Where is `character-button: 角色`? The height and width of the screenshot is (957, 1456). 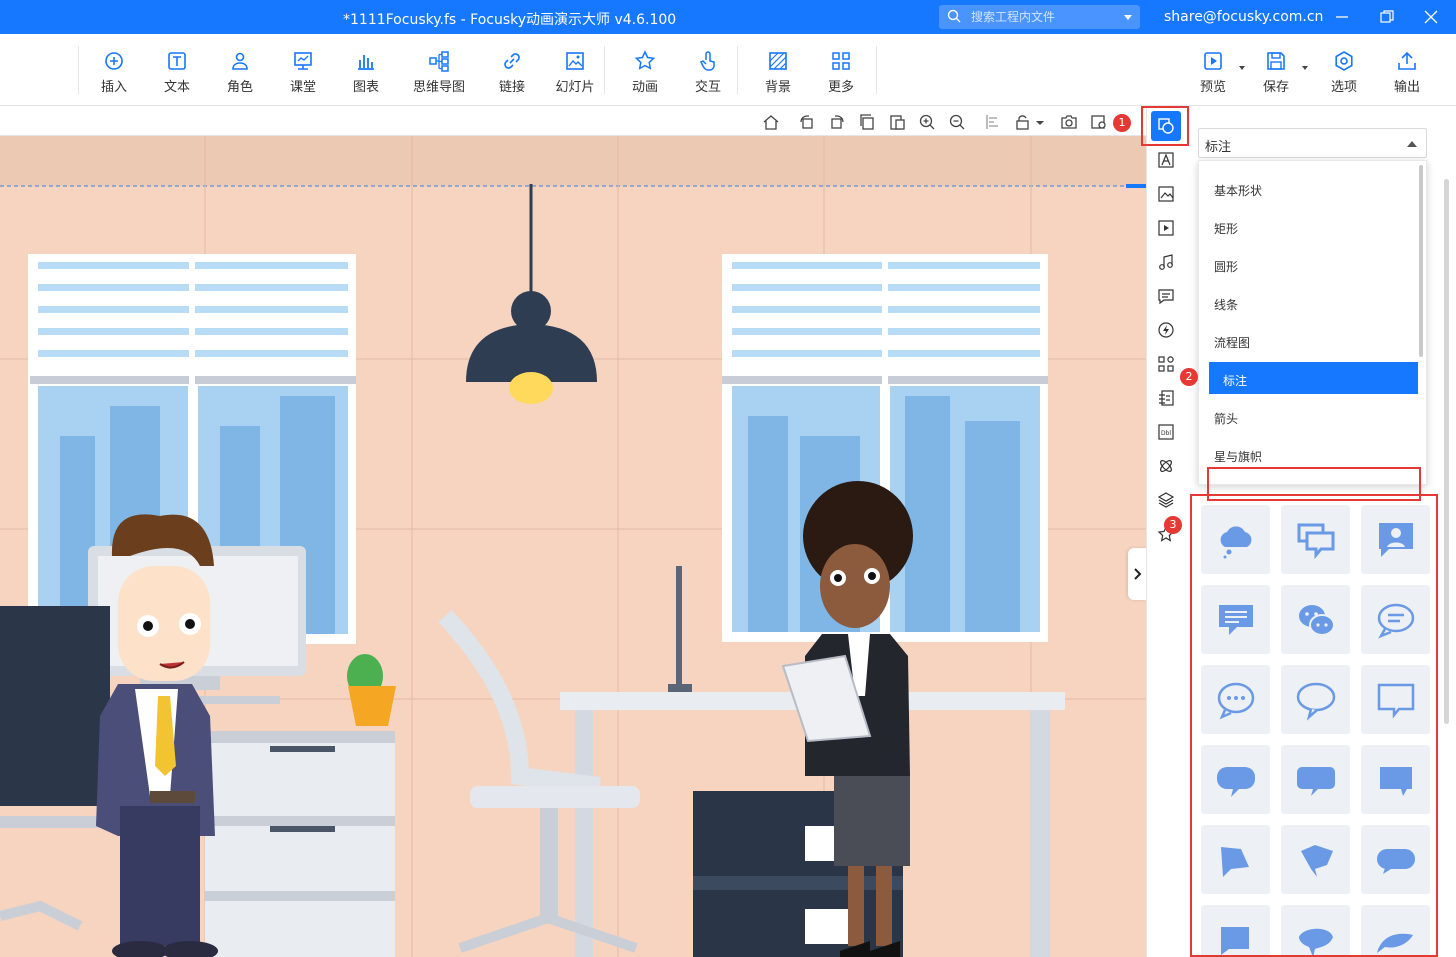 character-button: 角色 is located at coordinates (240, 72).